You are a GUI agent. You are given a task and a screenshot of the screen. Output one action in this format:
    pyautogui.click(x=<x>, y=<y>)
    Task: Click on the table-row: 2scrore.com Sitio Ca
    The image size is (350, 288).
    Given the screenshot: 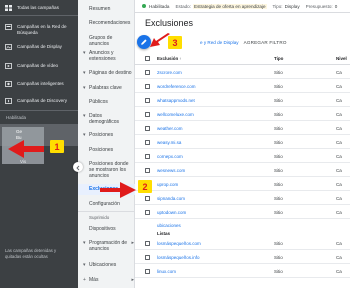 What is the action you would take?
    pyautogui.click(x=242, y=73)
    